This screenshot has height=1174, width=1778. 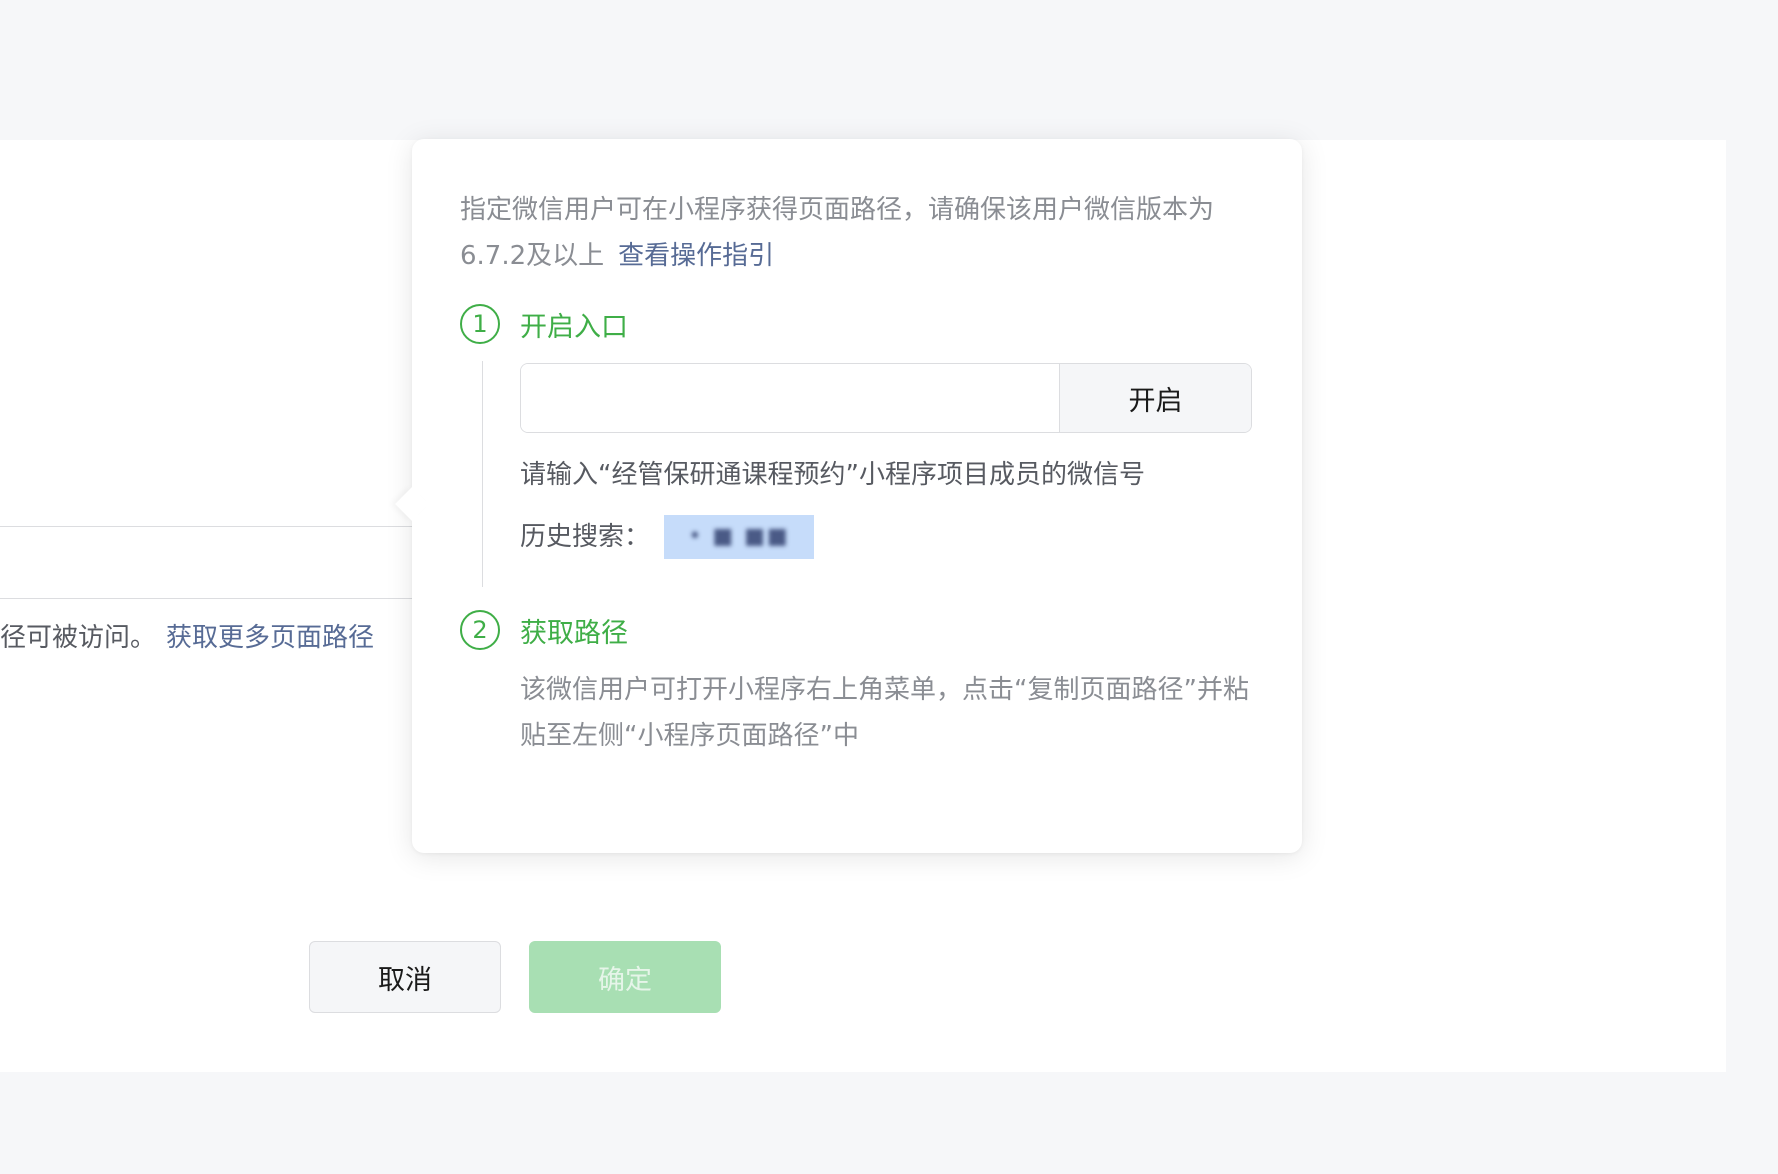 I want to click on view-guide-link: 查看操作指引, so click(x=696, y=256).